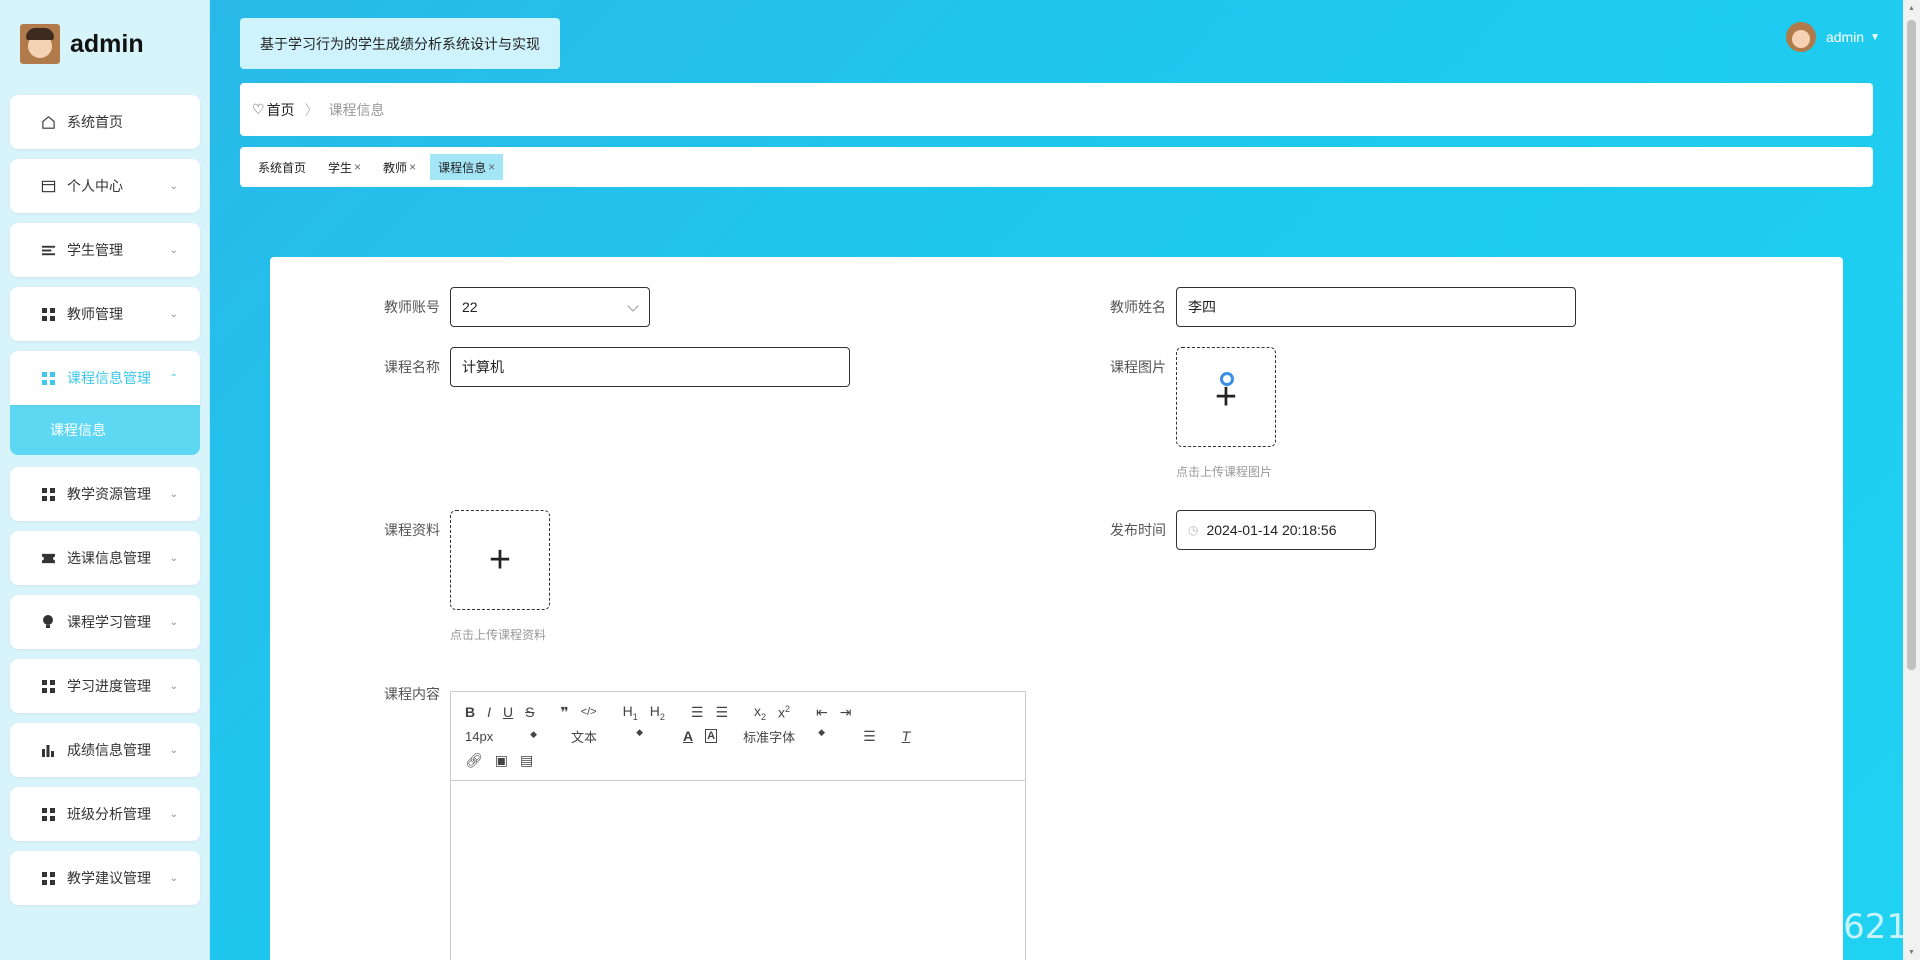  What do you see at coordinates (1911, 8) in the screenshot?
I see `scroll-up-icon: ▲` at bounding box center [1911, 8].